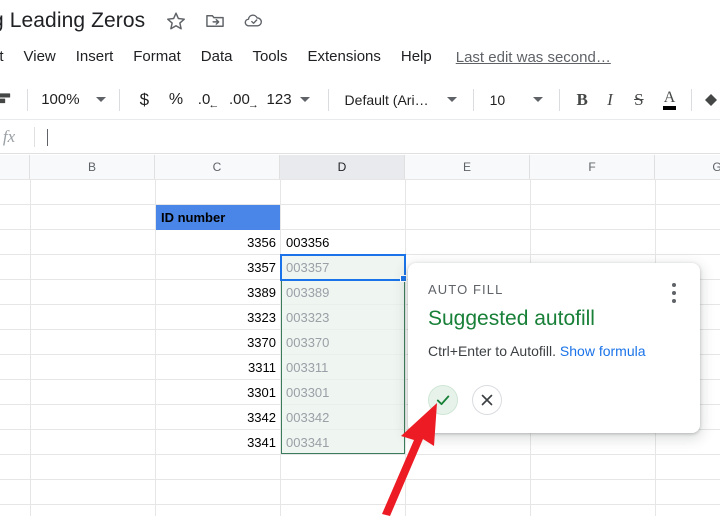  What do you see at coordinates (342, 167) in the screenshot?
I see `column-header-d: D` at bounding box center [342, 167].